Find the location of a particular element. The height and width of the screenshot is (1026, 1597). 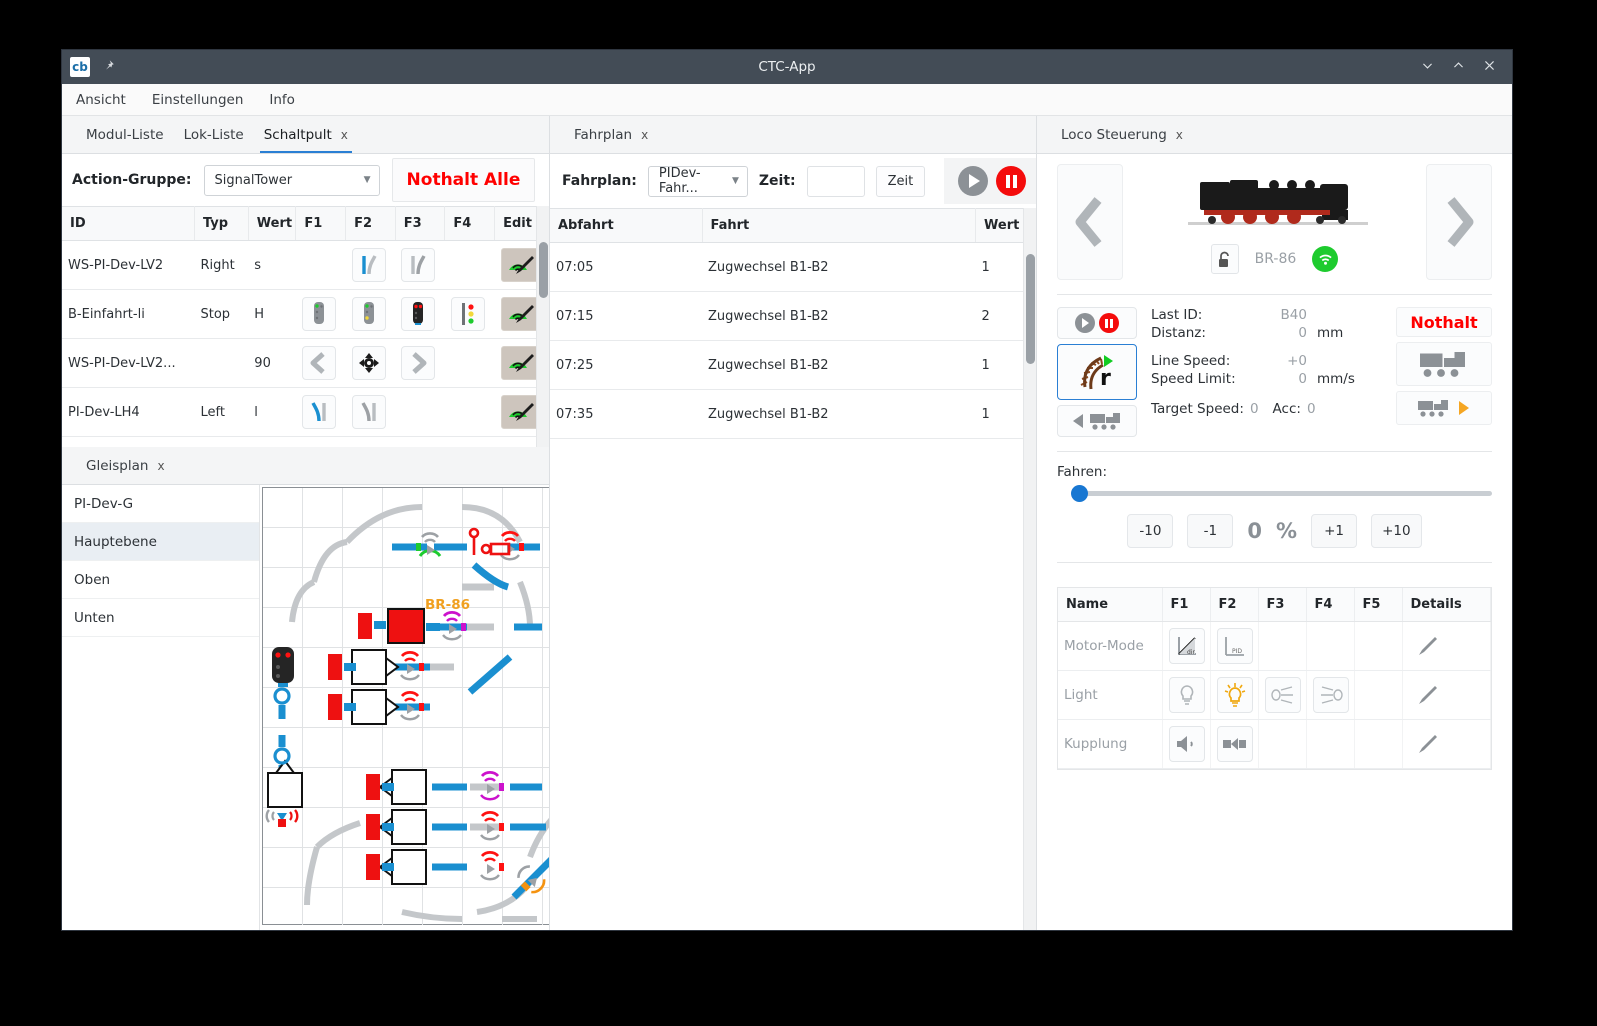

prev-loco-button is located at coordinates (1090, 222).